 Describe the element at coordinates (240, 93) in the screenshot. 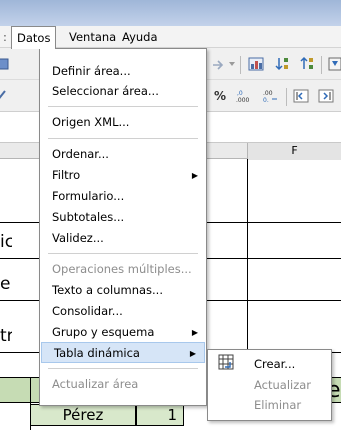

I see `svg-text: ,0` at that location.